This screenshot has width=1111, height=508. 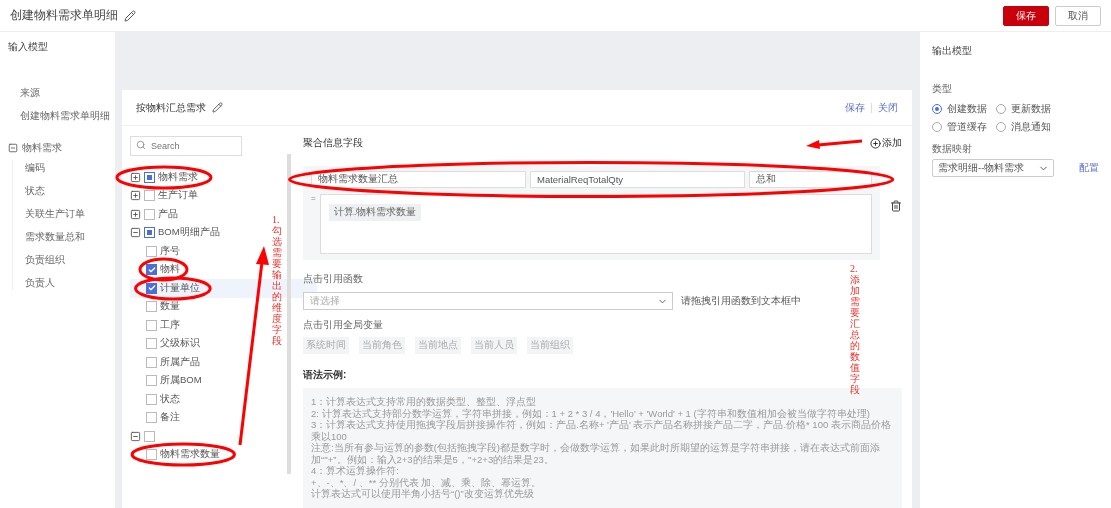 What do you see at coordinates (418, 179) in the screenshot?
I see `name-field: 物料需求数量汇总` at bounding box center [418, 179].